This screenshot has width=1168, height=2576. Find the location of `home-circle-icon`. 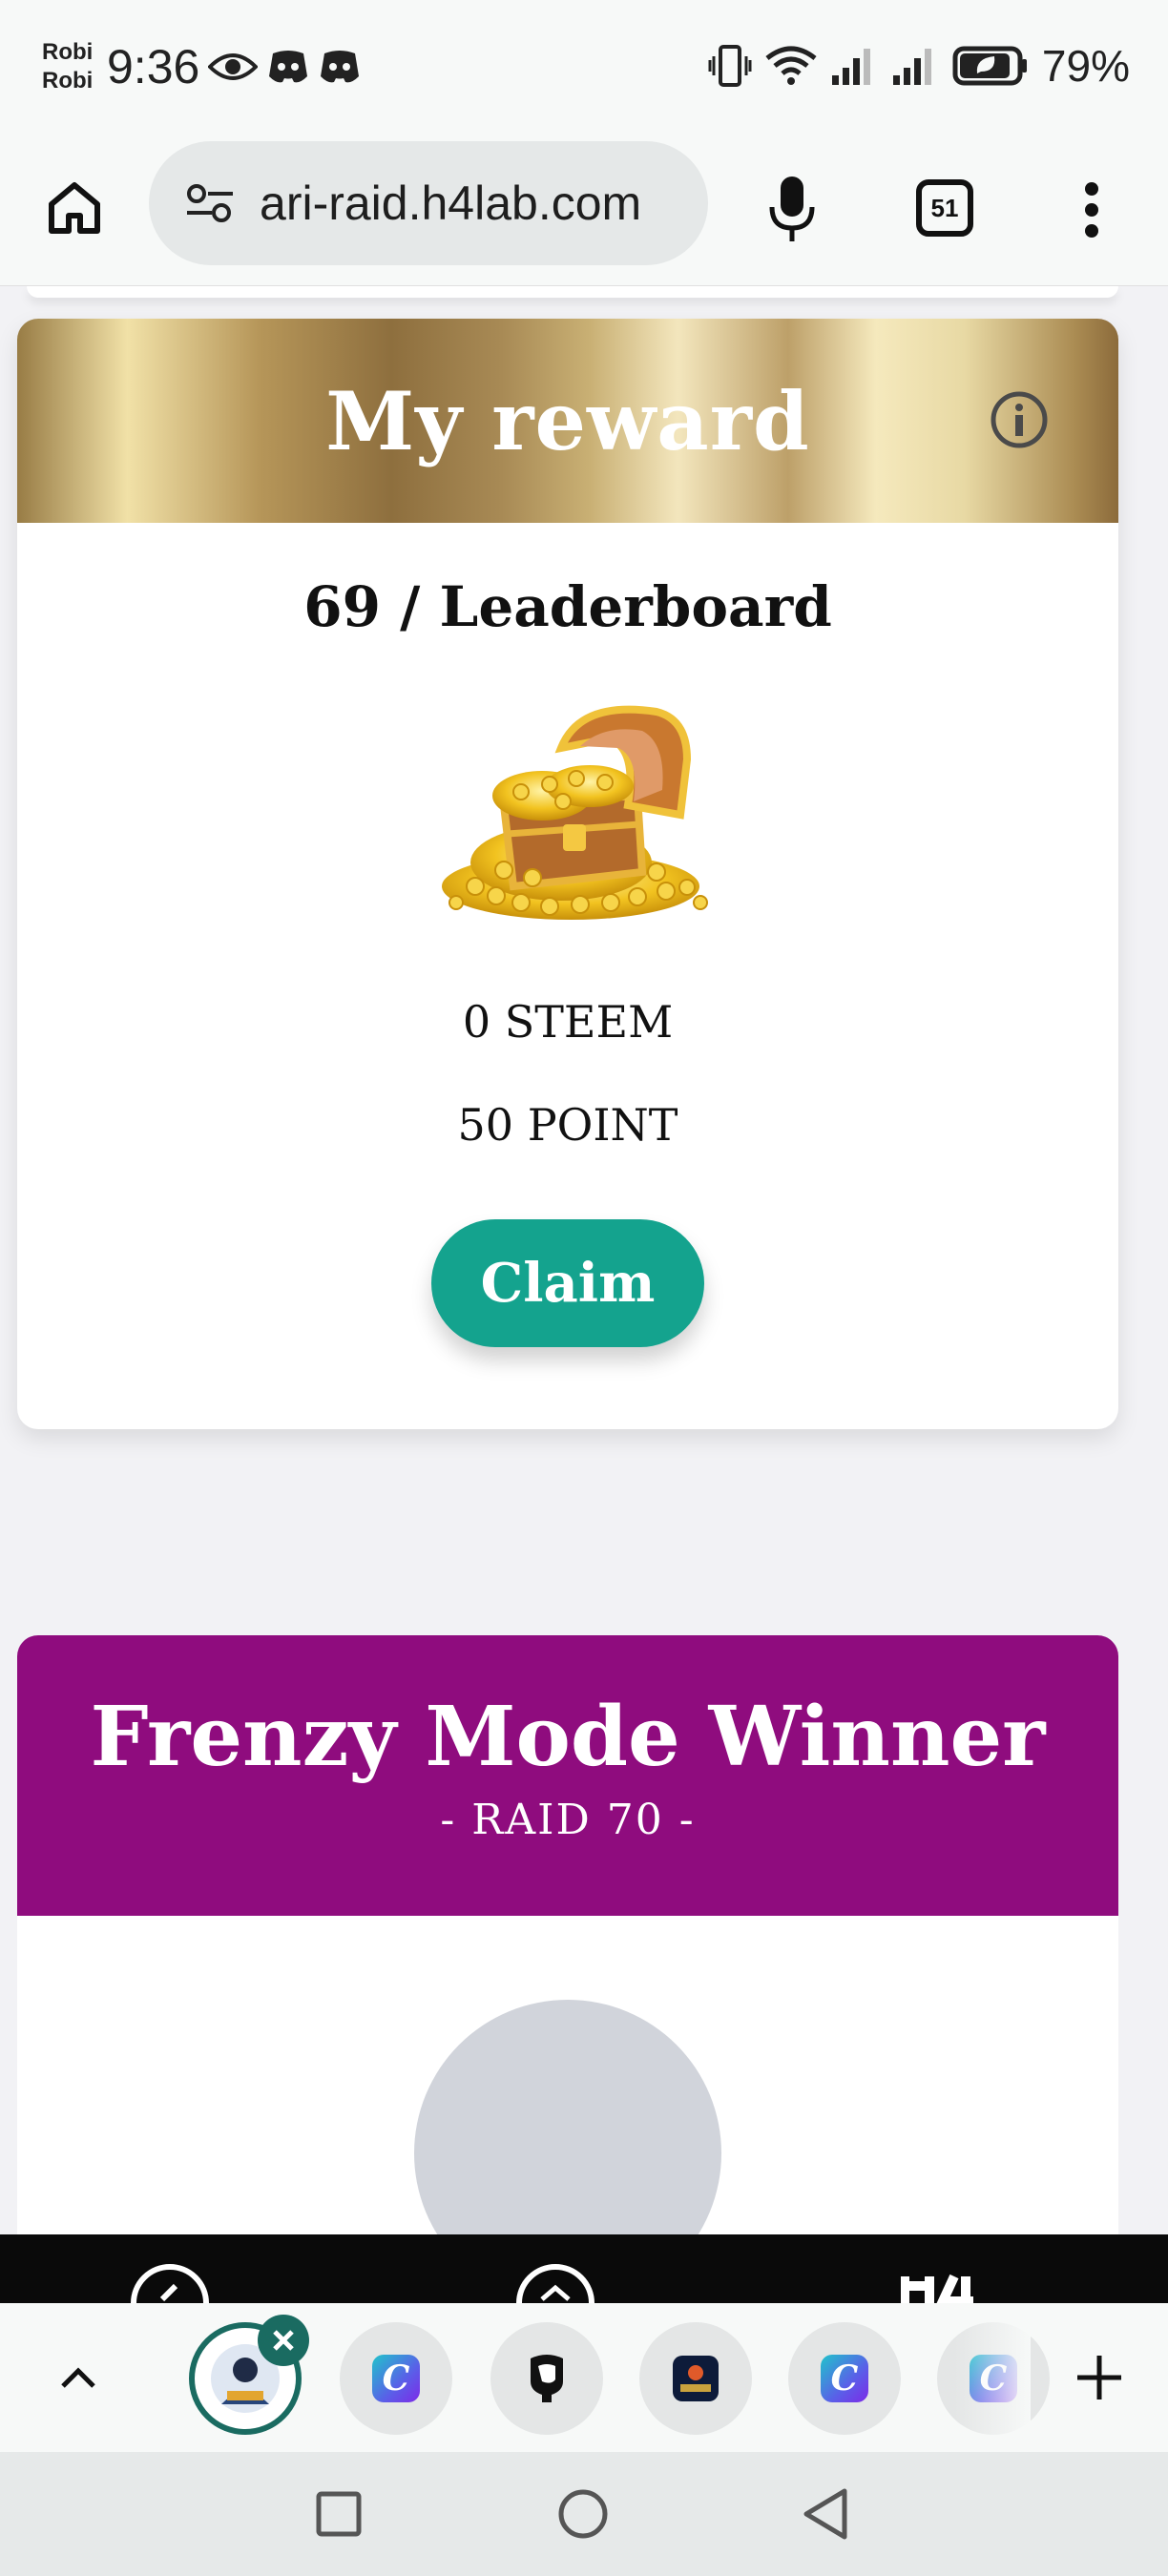

home-circle-icon is located at coordinates (555, 2282).